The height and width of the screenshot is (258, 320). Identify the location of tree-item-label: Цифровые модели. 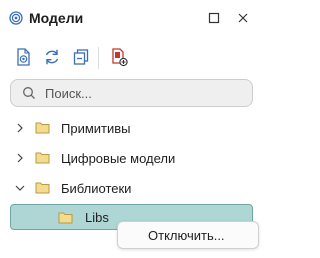
(118, 158).